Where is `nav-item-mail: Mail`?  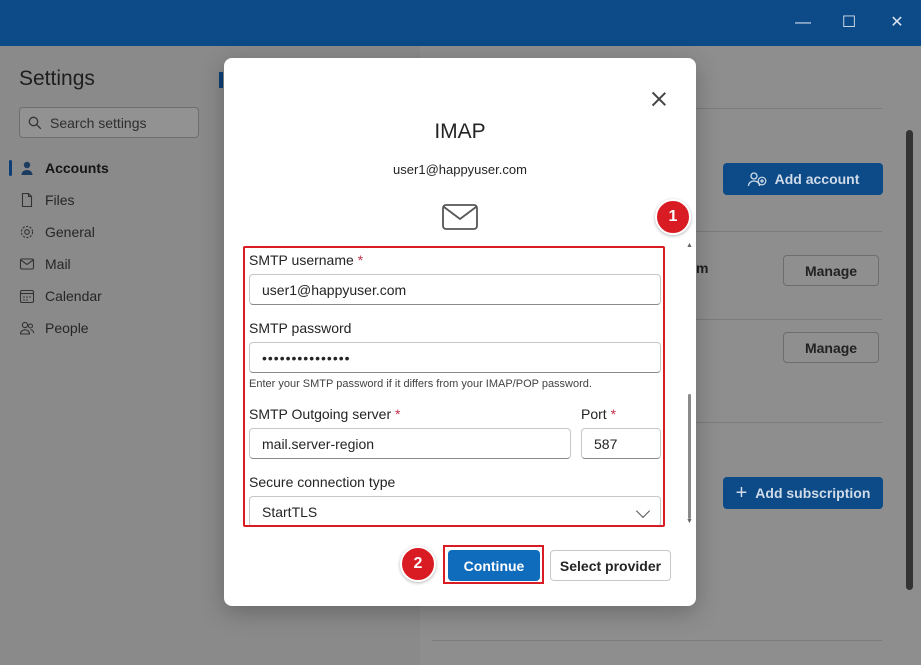 nav-item-mail: Mail is located at coordinates (105, 264).